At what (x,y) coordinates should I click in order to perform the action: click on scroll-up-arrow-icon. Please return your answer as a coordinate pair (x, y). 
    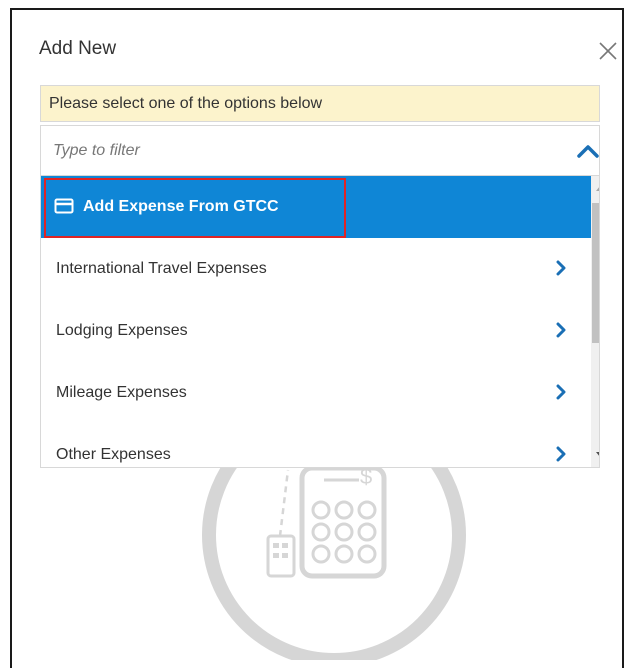
    Looking at the image, I should click on (595, 189).